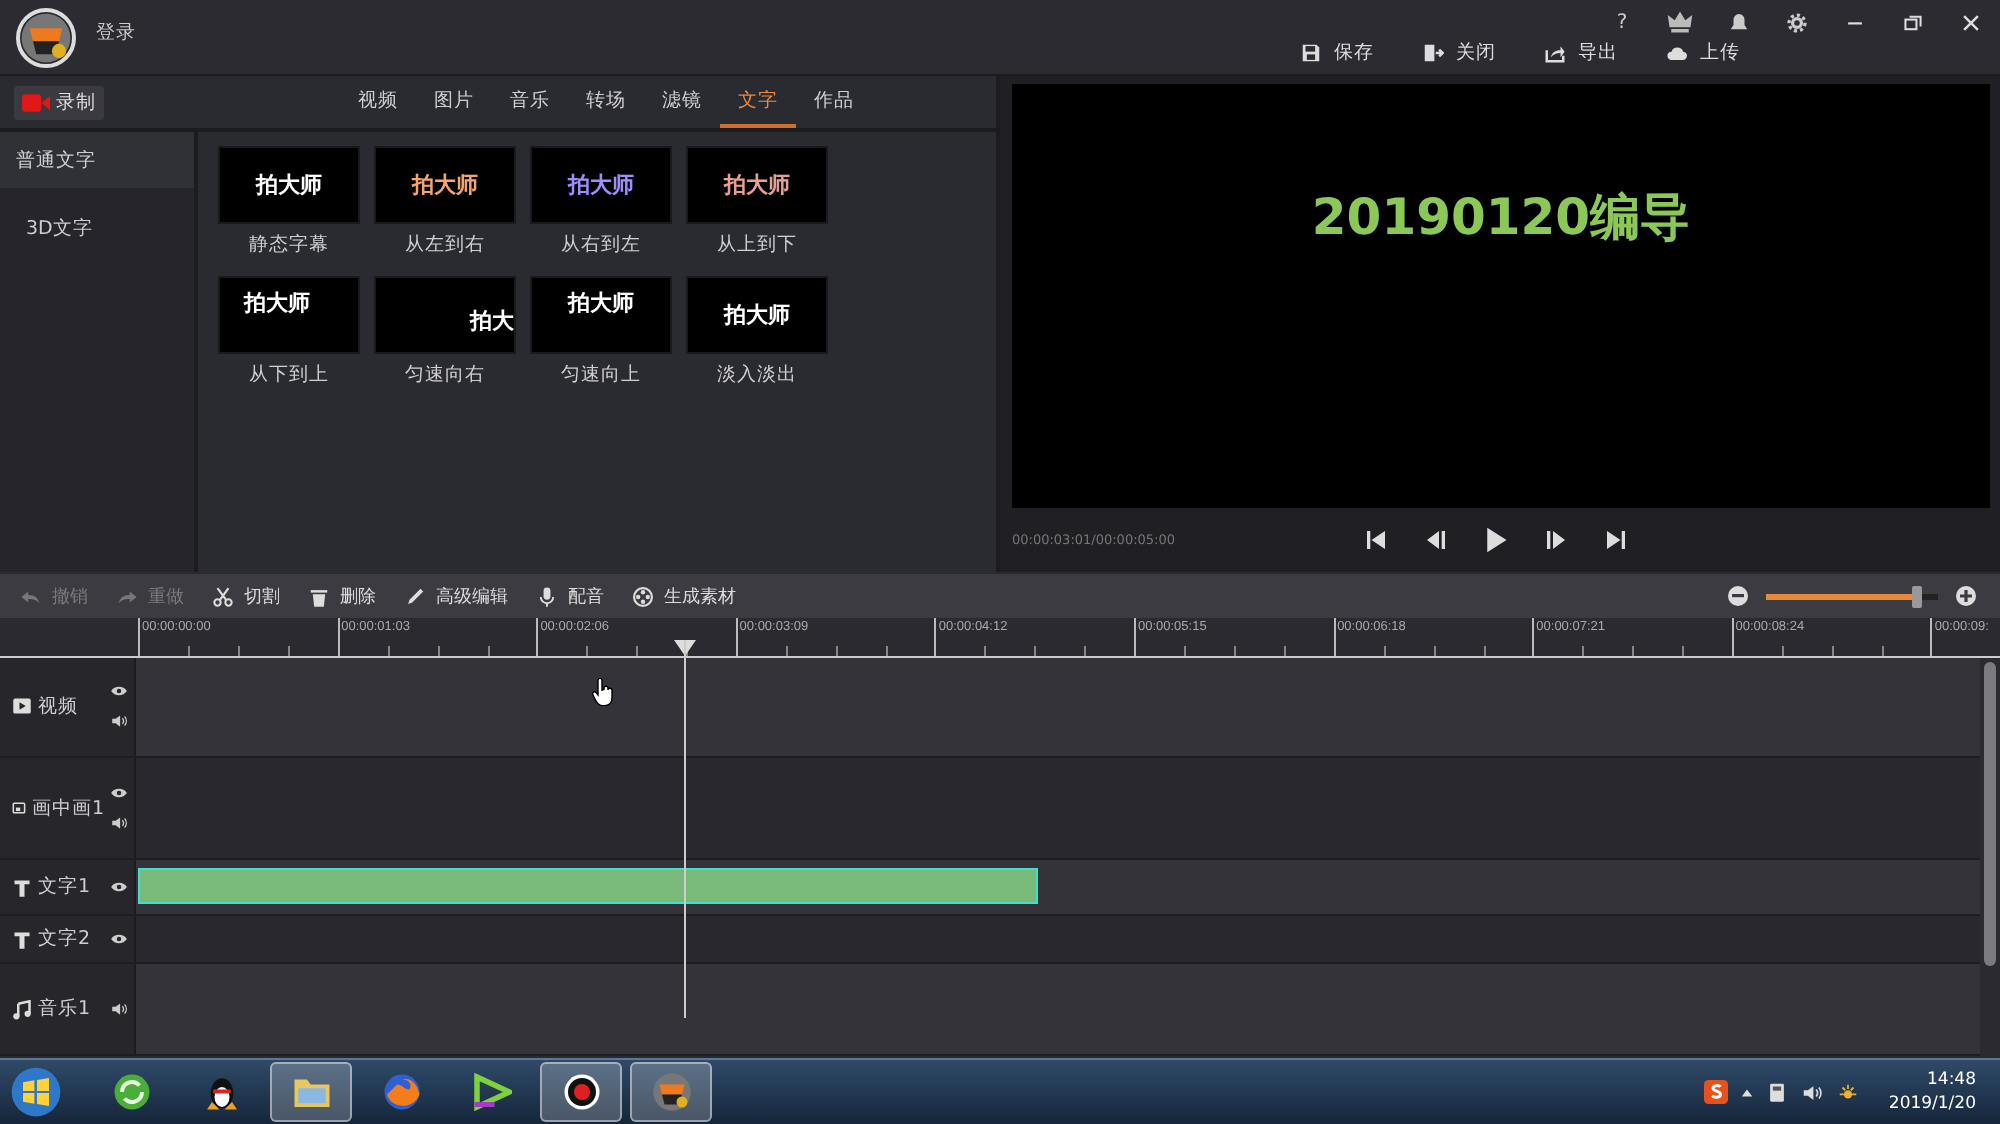 This screenshot has width=2000, height=1124. What do you see at coordinates (59, 102) in the screenshot?
I see `record-button: 录制` at bounding box center [59, 102].